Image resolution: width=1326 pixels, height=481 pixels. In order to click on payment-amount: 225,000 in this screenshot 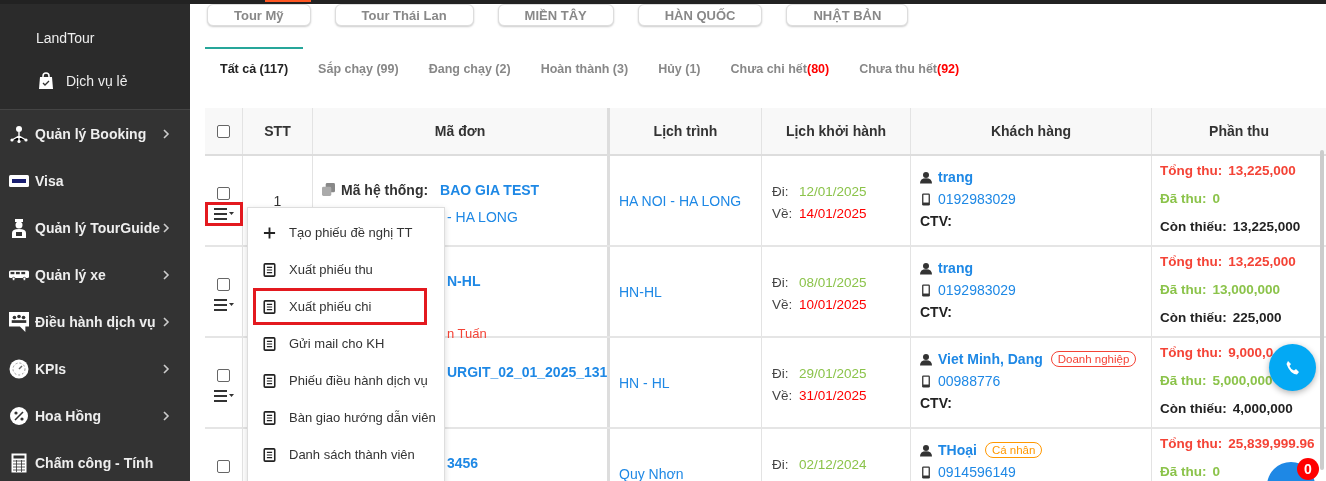, I will do `click(1257, 317)`.